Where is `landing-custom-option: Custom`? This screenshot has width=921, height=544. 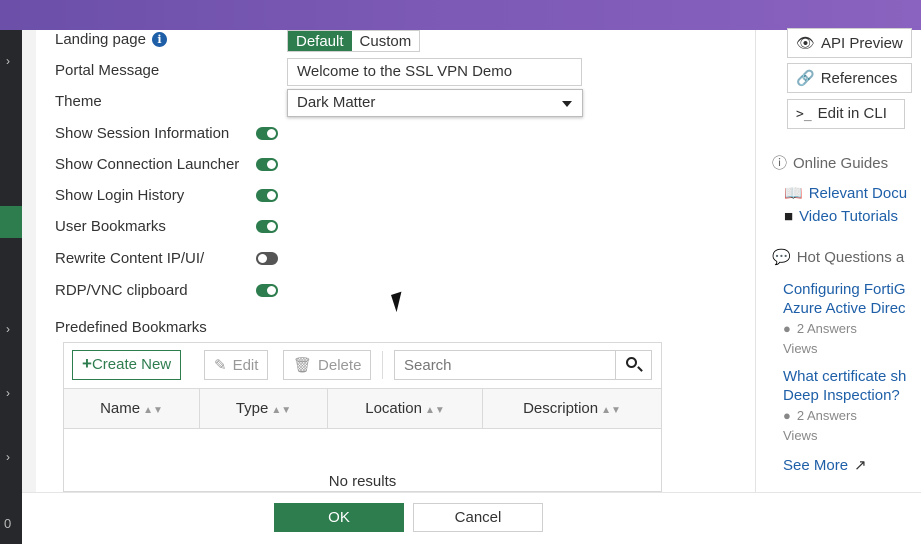
landing-custom-option: Custom is located at coordinates (385, 41).